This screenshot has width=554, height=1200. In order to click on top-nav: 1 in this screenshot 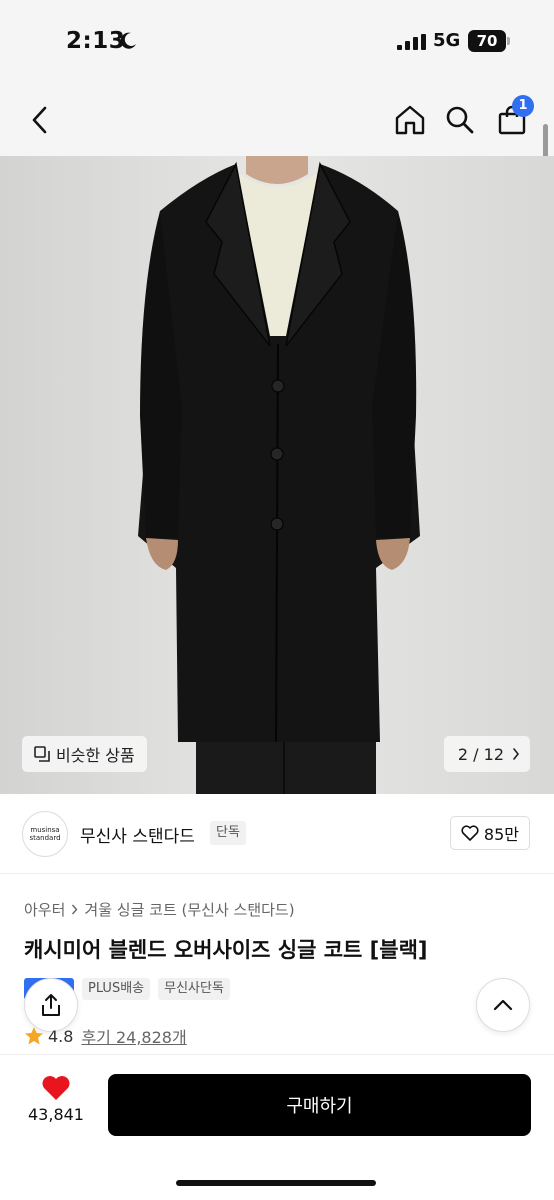, I will do `click(277, 120)`.